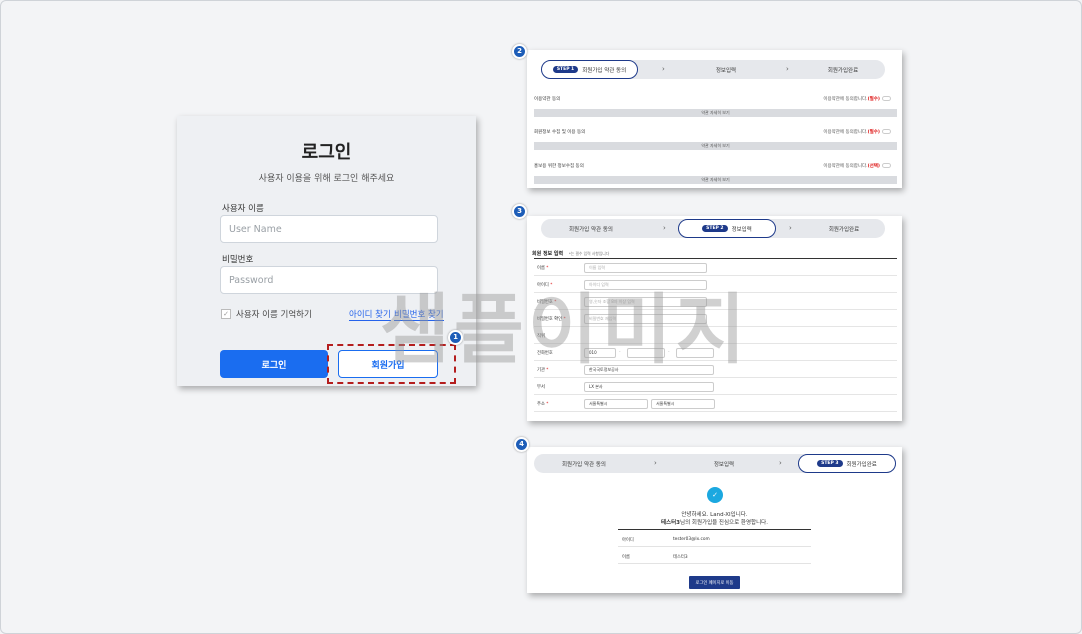 The width and height of the screenshot is (1082, 634). I want to click on remember-label: 사용자 이름 기억하기, so click(274, 315).